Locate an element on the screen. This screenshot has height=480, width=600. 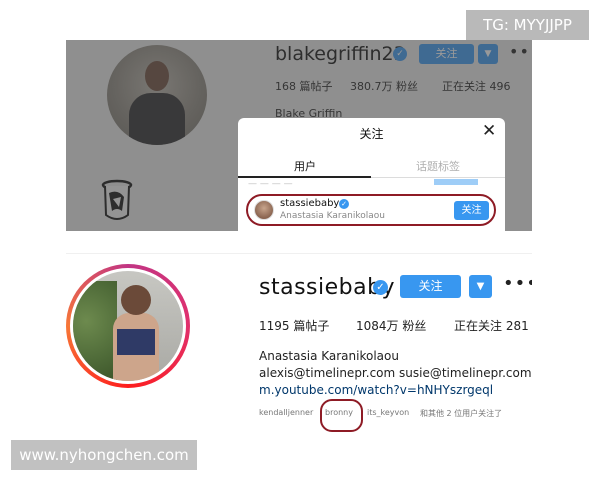
profile-username: blakegriffin23 is located at coordinates (340, 54).